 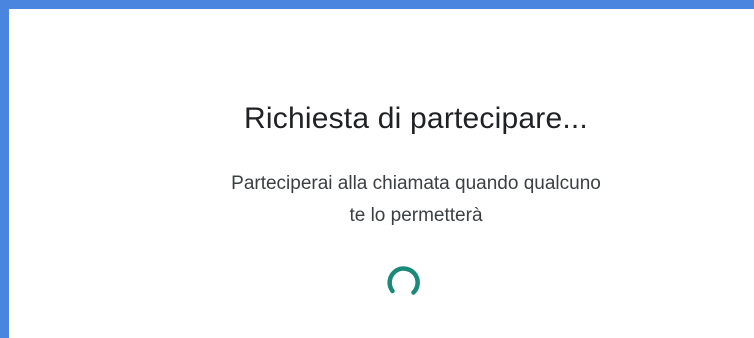 I want to click on loading-spinner-icon, so click(x=403, y=280).